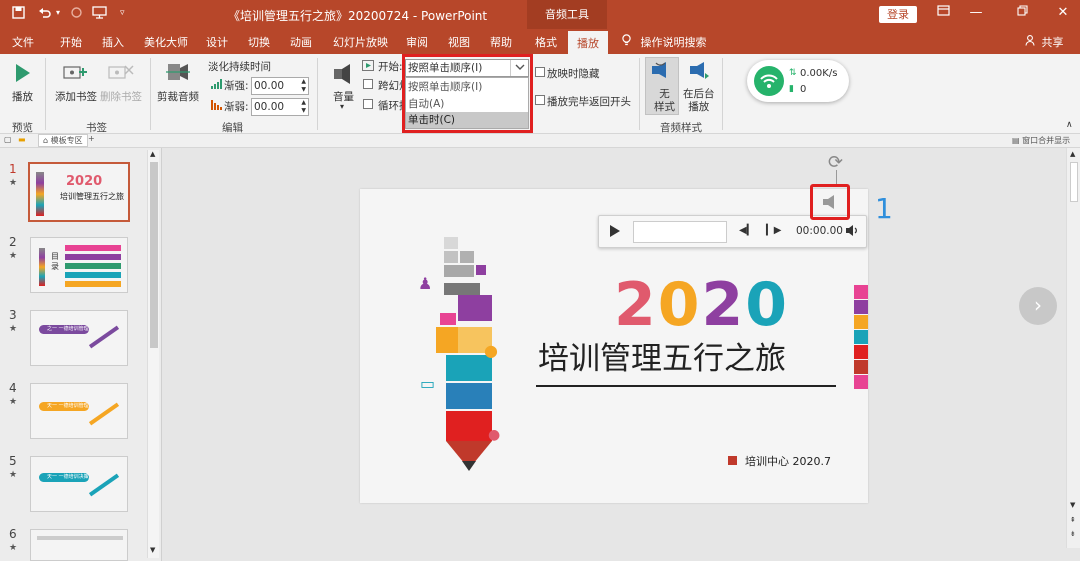 The image size is (1080, 561). What do you see at coordinates (46, 140) in the screenshot?
I see `home-icon: ⌂` at bounding box center [46, 140].